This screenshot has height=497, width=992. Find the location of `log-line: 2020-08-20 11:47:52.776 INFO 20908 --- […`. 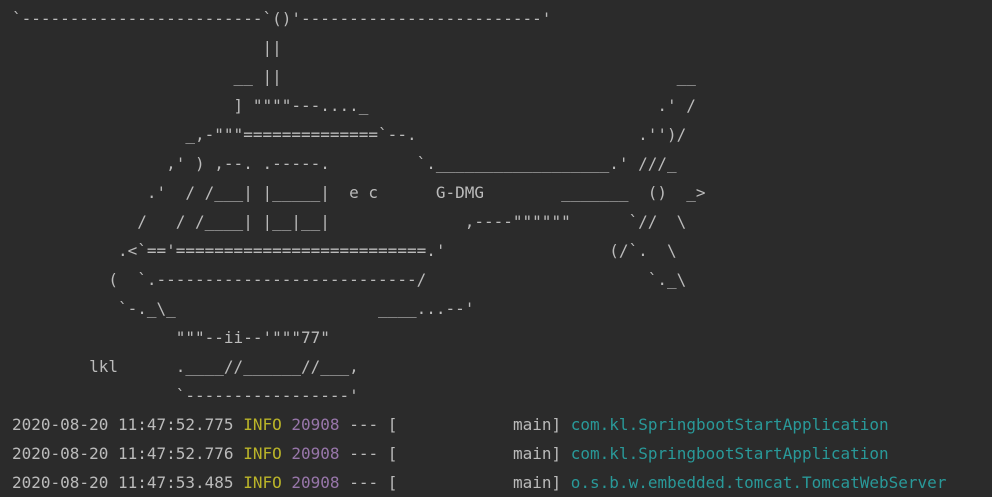

log-line: 2020-08-20 11:47:52.776 INFO 20908 --- [… is located at coordinates (502, 453).